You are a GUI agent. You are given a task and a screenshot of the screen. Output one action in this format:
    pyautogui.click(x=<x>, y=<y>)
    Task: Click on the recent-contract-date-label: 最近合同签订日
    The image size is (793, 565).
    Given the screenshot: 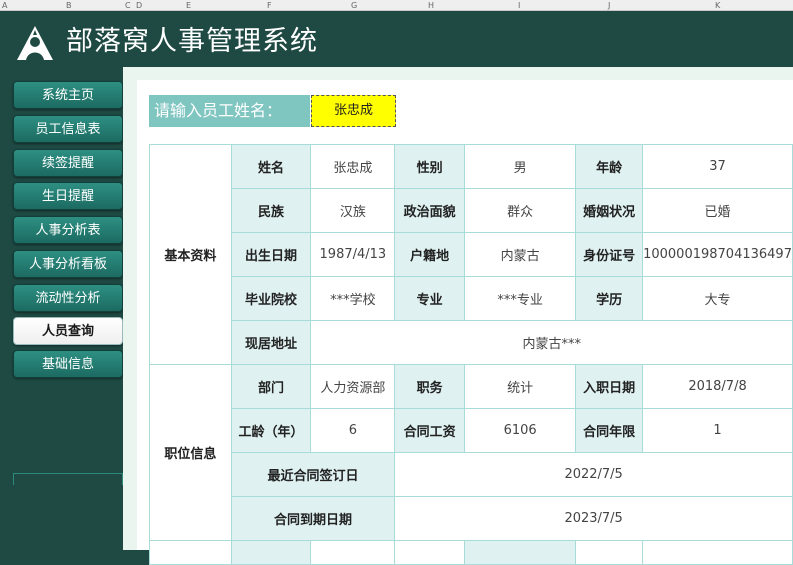 What is the action you would take?
    pyautogui.click(x=313, y=474)
    